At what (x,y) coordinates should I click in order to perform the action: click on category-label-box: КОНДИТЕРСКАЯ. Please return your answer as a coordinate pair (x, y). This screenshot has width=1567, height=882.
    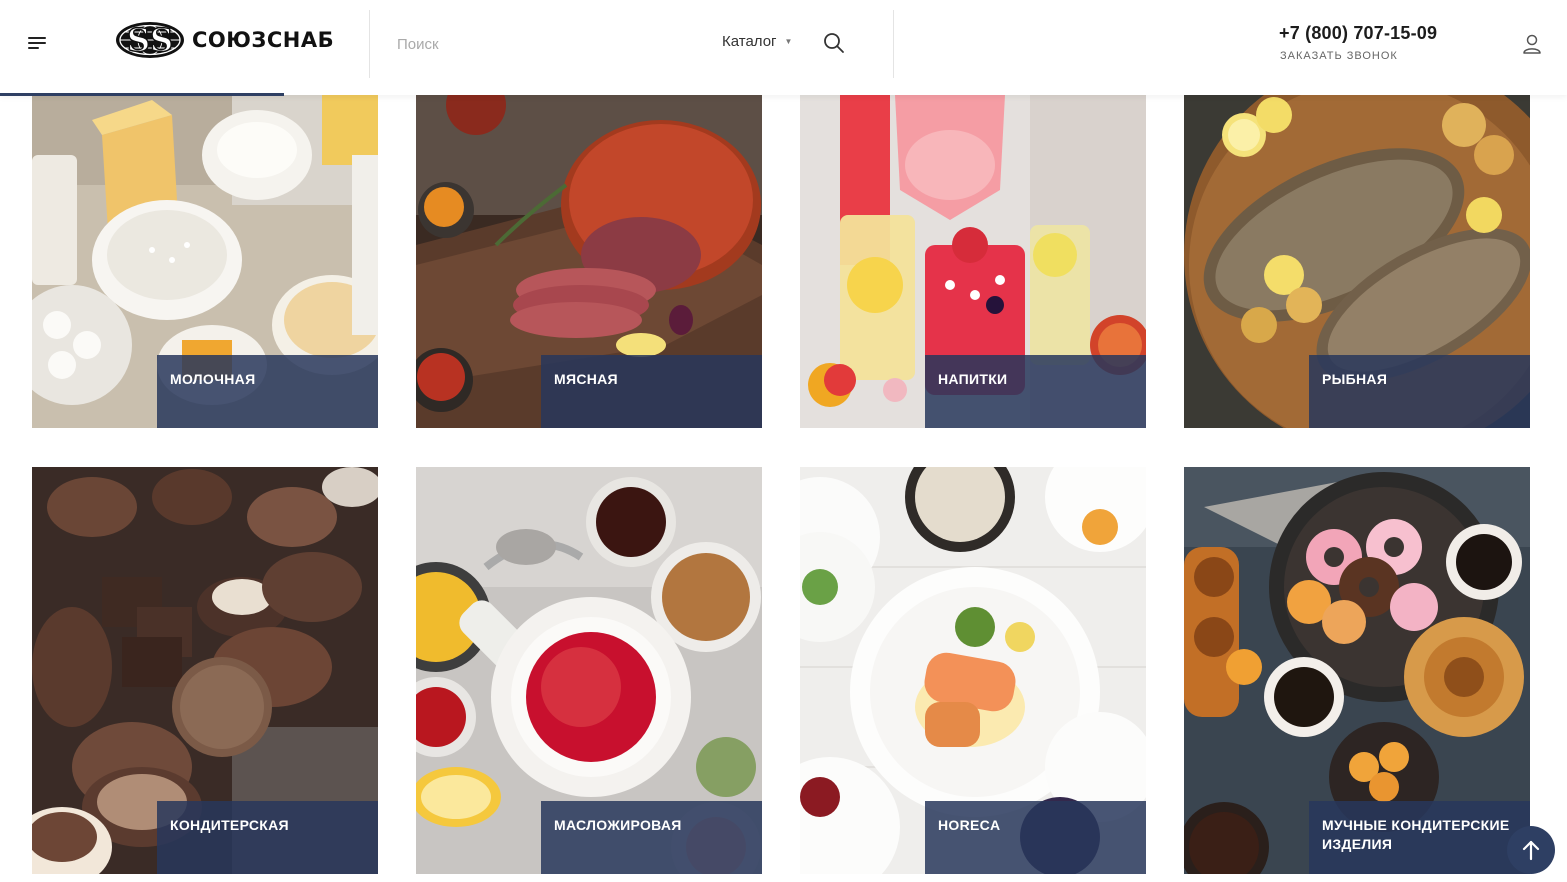
    Looking at the image, I should click on (267, 837).